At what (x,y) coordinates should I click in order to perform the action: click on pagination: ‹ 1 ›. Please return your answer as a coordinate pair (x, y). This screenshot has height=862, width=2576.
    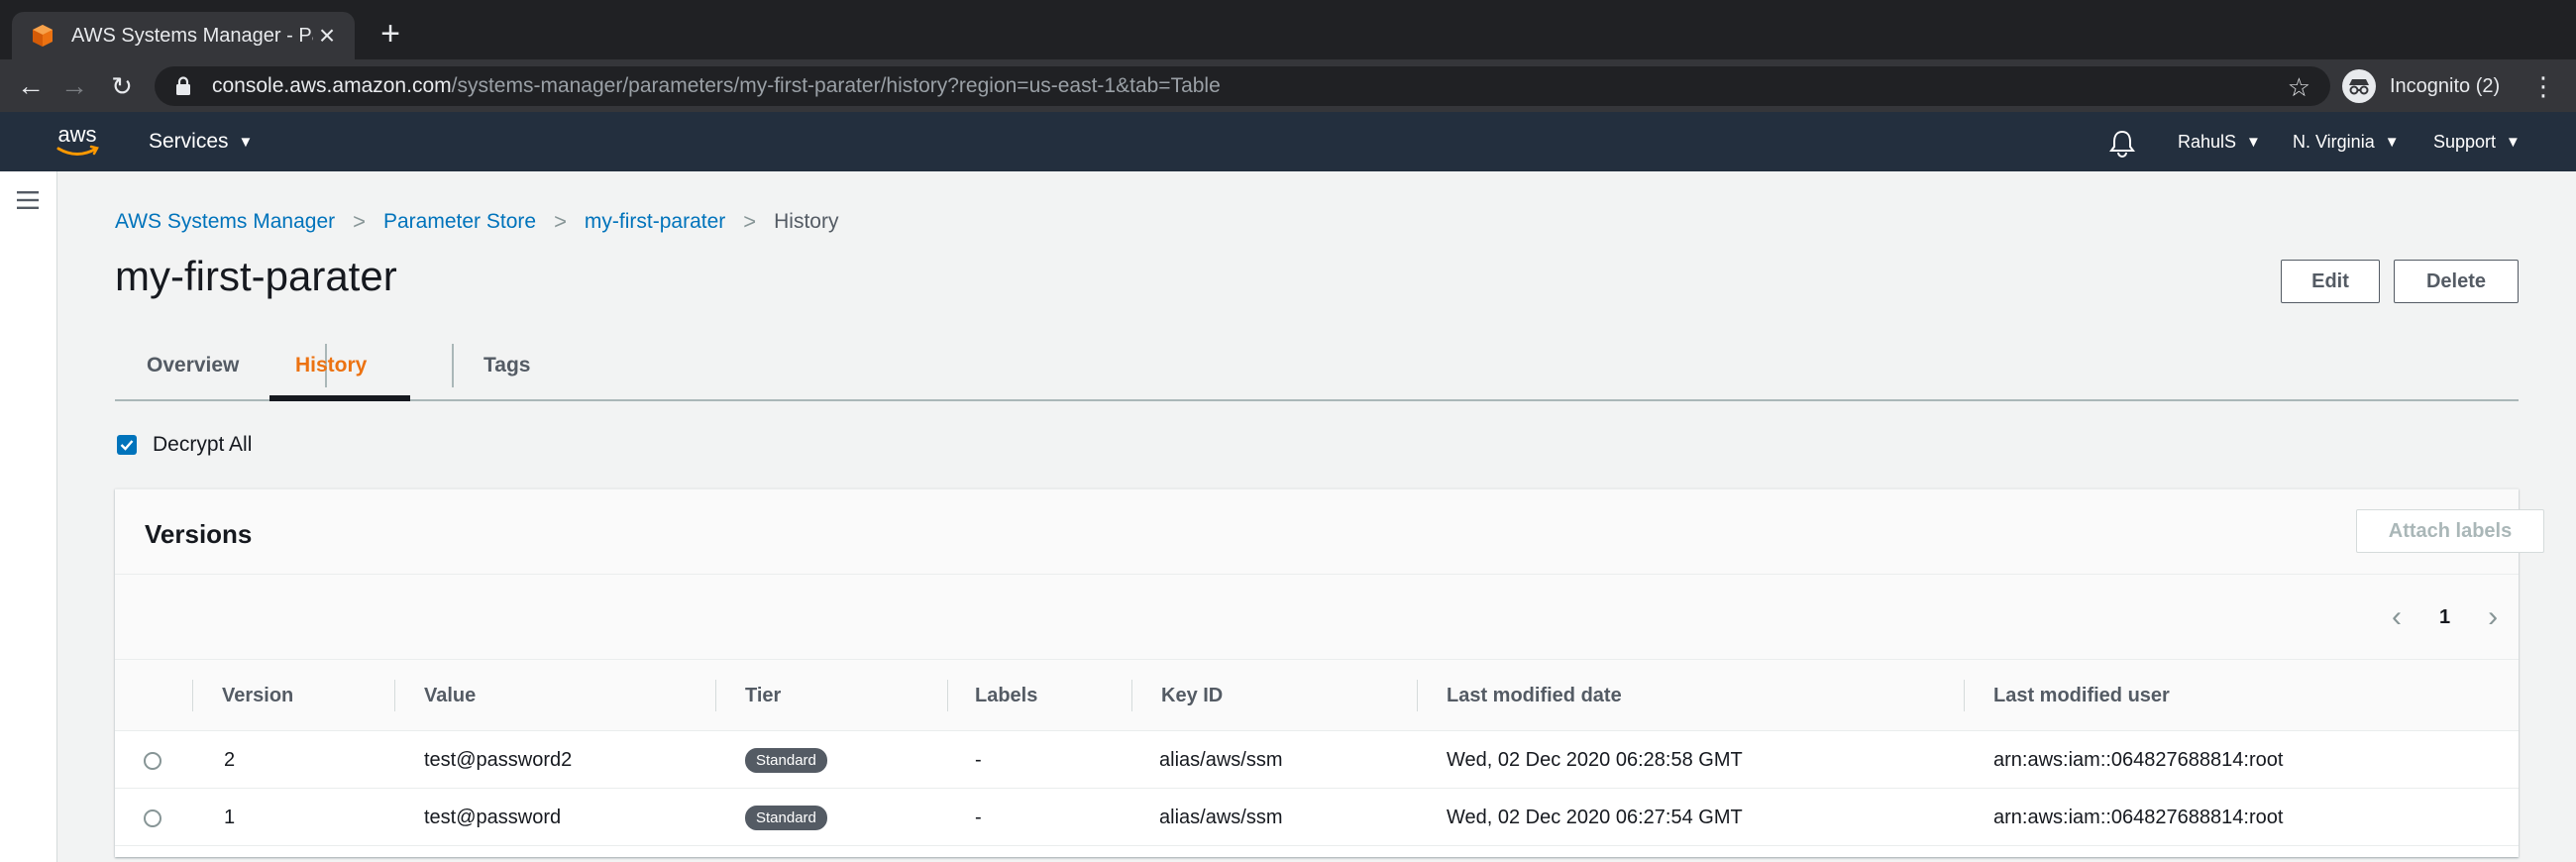
    Looking at the image, I should click on (2445, 617).